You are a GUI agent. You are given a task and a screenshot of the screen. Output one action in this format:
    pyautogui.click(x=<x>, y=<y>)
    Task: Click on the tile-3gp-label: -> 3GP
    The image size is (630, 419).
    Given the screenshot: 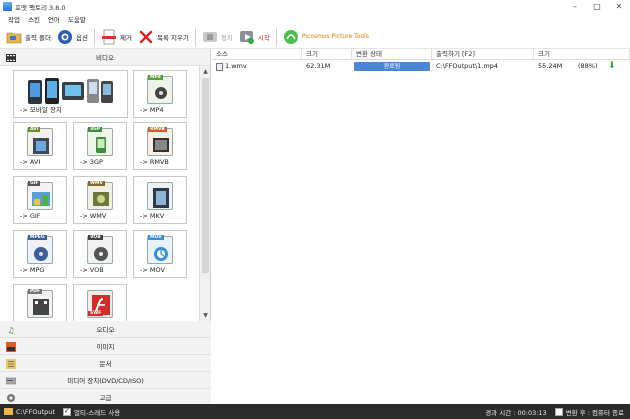 What is the action you would take?
    pyautogui.click(x=91, y=162)
    